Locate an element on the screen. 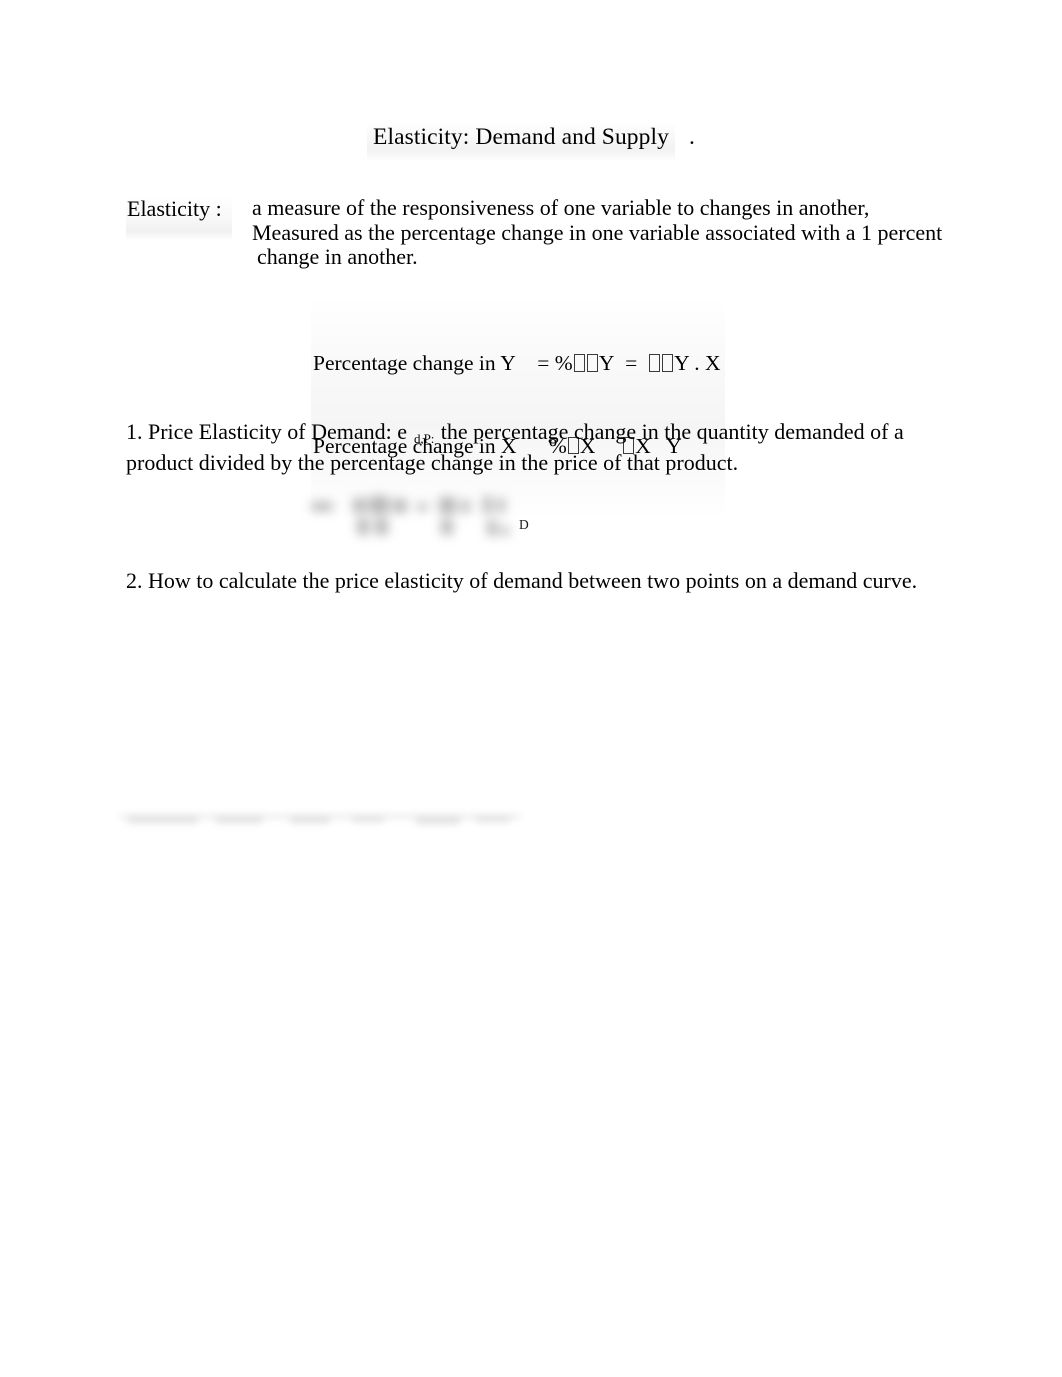 The height and width of the screenshot is (1377, 1062). smudge-canvas is located at coordinates (320, 817).